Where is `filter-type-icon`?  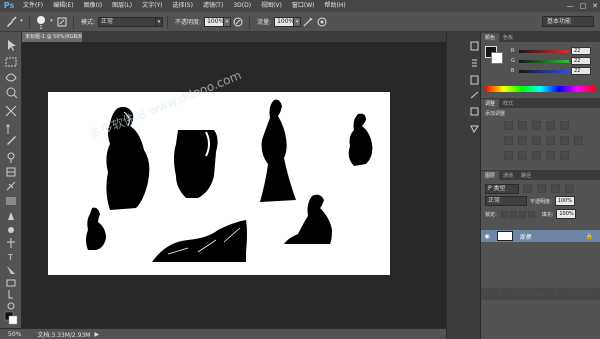 filter-type-icon is located at coordinates (555, 188).